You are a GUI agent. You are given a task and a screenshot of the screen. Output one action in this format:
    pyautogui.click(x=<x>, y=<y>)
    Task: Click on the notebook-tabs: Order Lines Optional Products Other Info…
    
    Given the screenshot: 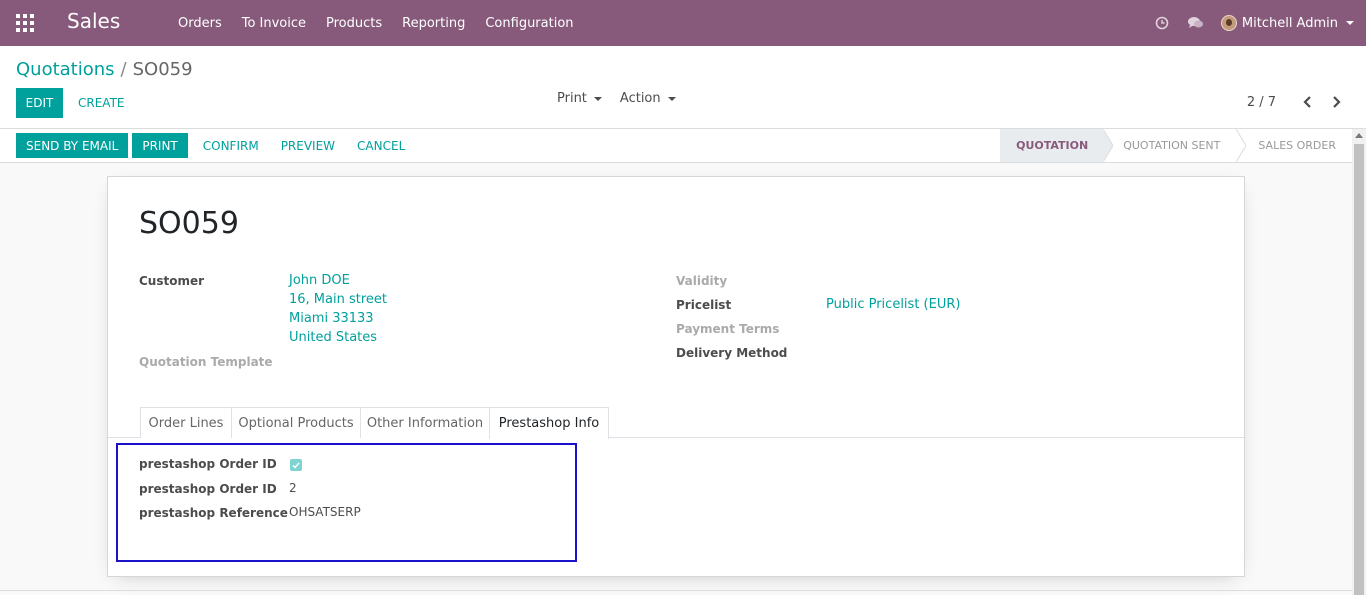 What is the action you would take?
    pyautogui.click(x=676, y=423)
    